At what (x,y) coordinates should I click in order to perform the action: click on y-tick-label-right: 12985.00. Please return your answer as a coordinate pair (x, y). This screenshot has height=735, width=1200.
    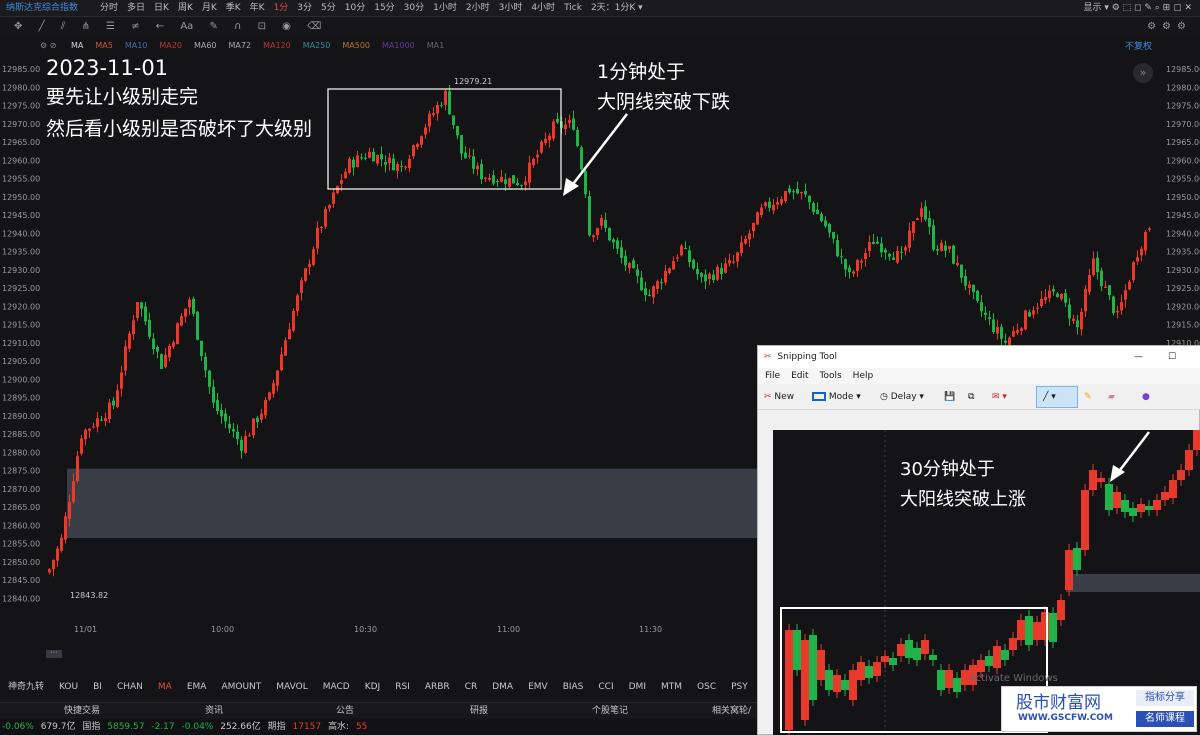
    Looking at the image, I should click on (1183, 69).